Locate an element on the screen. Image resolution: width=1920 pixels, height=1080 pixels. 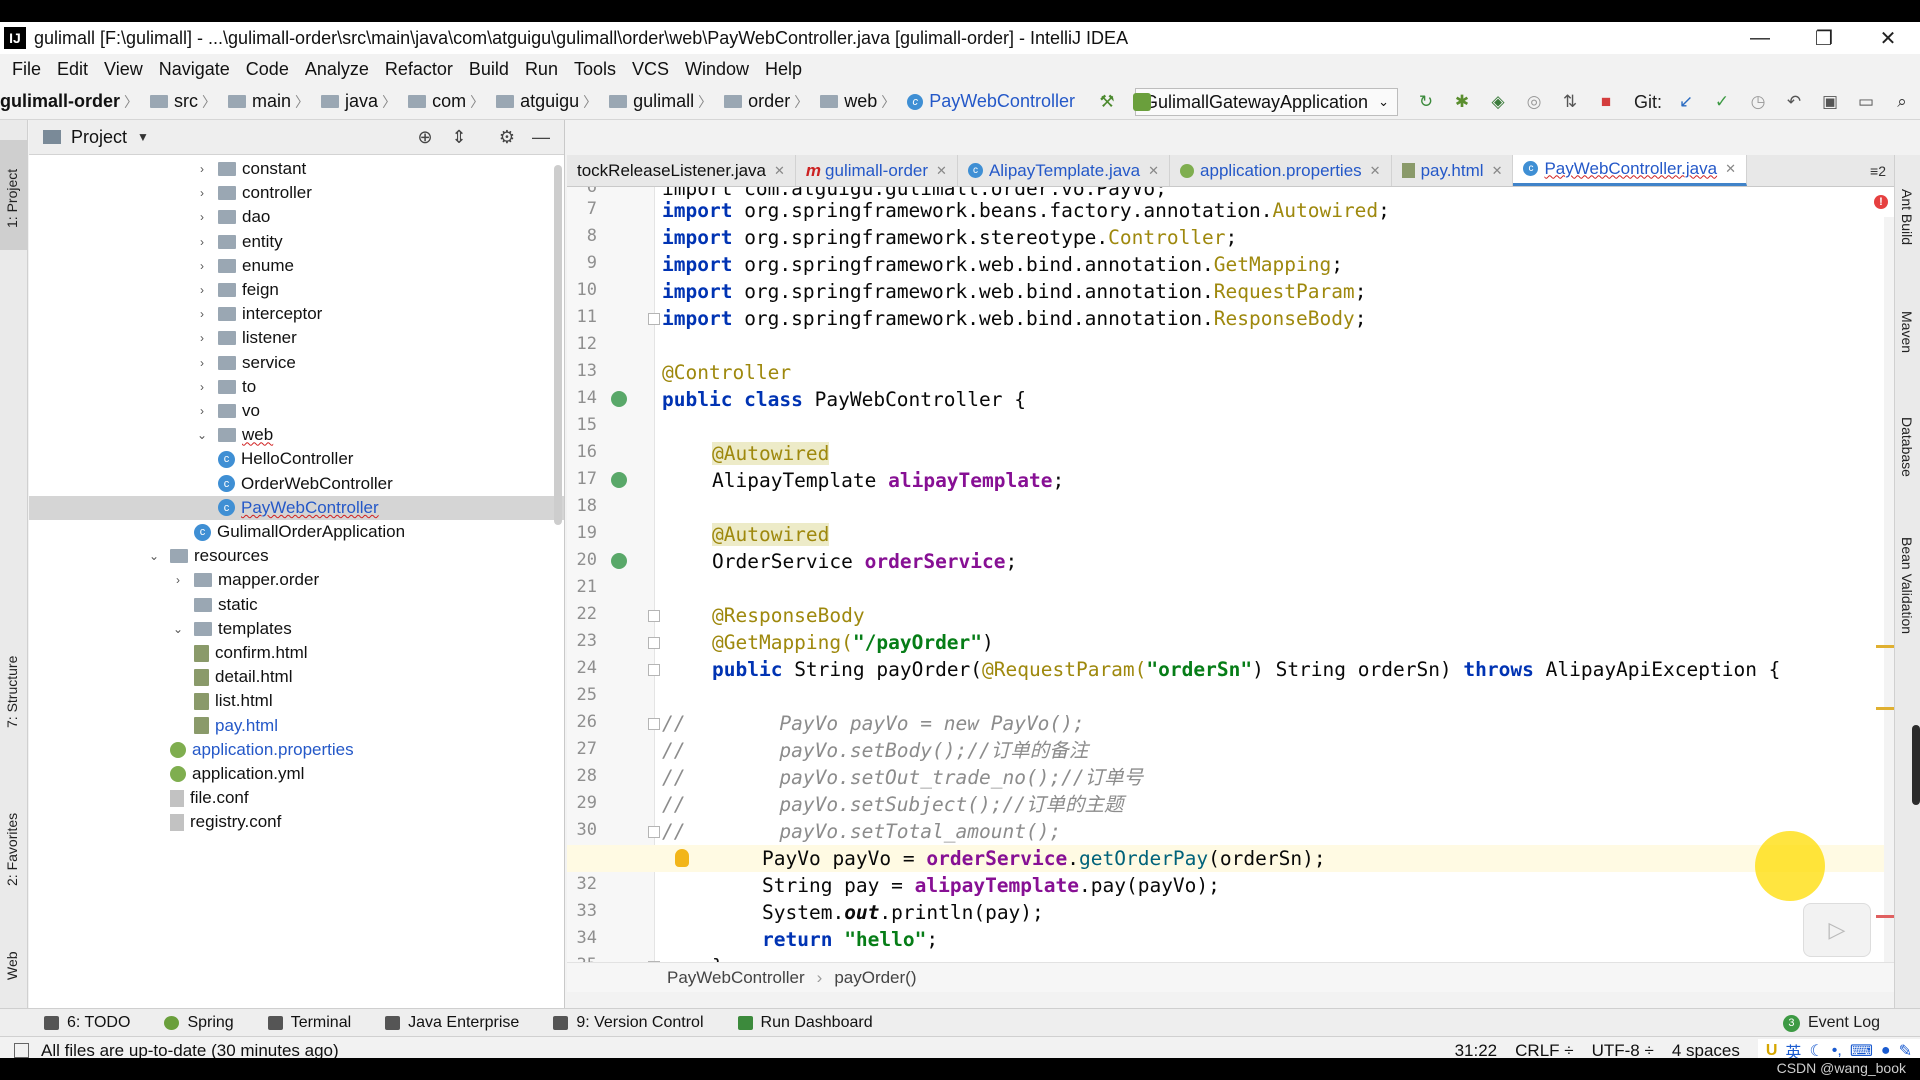
menu-build: Build is located at coordinates (489, 69).